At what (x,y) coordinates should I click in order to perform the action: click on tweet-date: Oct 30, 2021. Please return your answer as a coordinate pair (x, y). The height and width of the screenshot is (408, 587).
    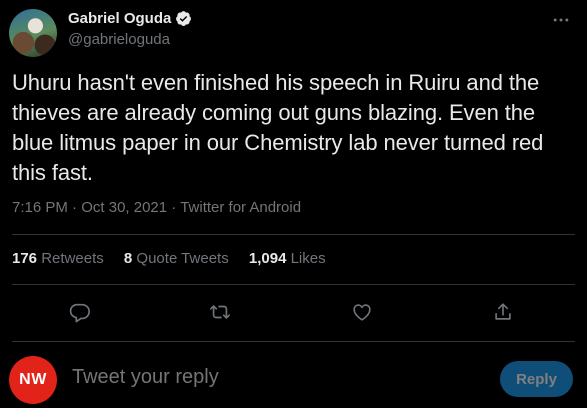
    Looking at the image, I should click on (124, 207).